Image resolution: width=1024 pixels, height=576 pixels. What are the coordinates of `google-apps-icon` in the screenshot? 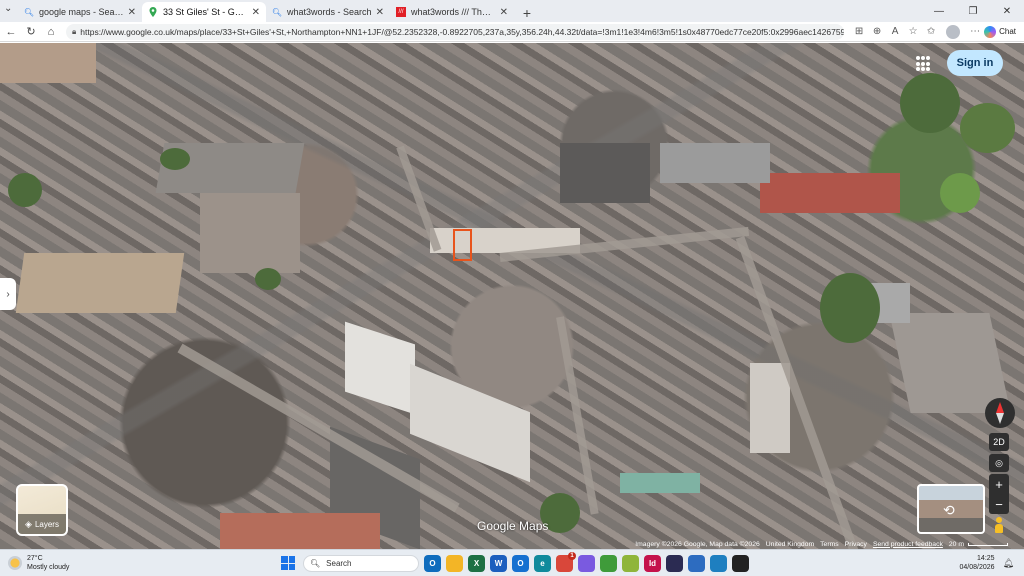 It's located at (924, 64).